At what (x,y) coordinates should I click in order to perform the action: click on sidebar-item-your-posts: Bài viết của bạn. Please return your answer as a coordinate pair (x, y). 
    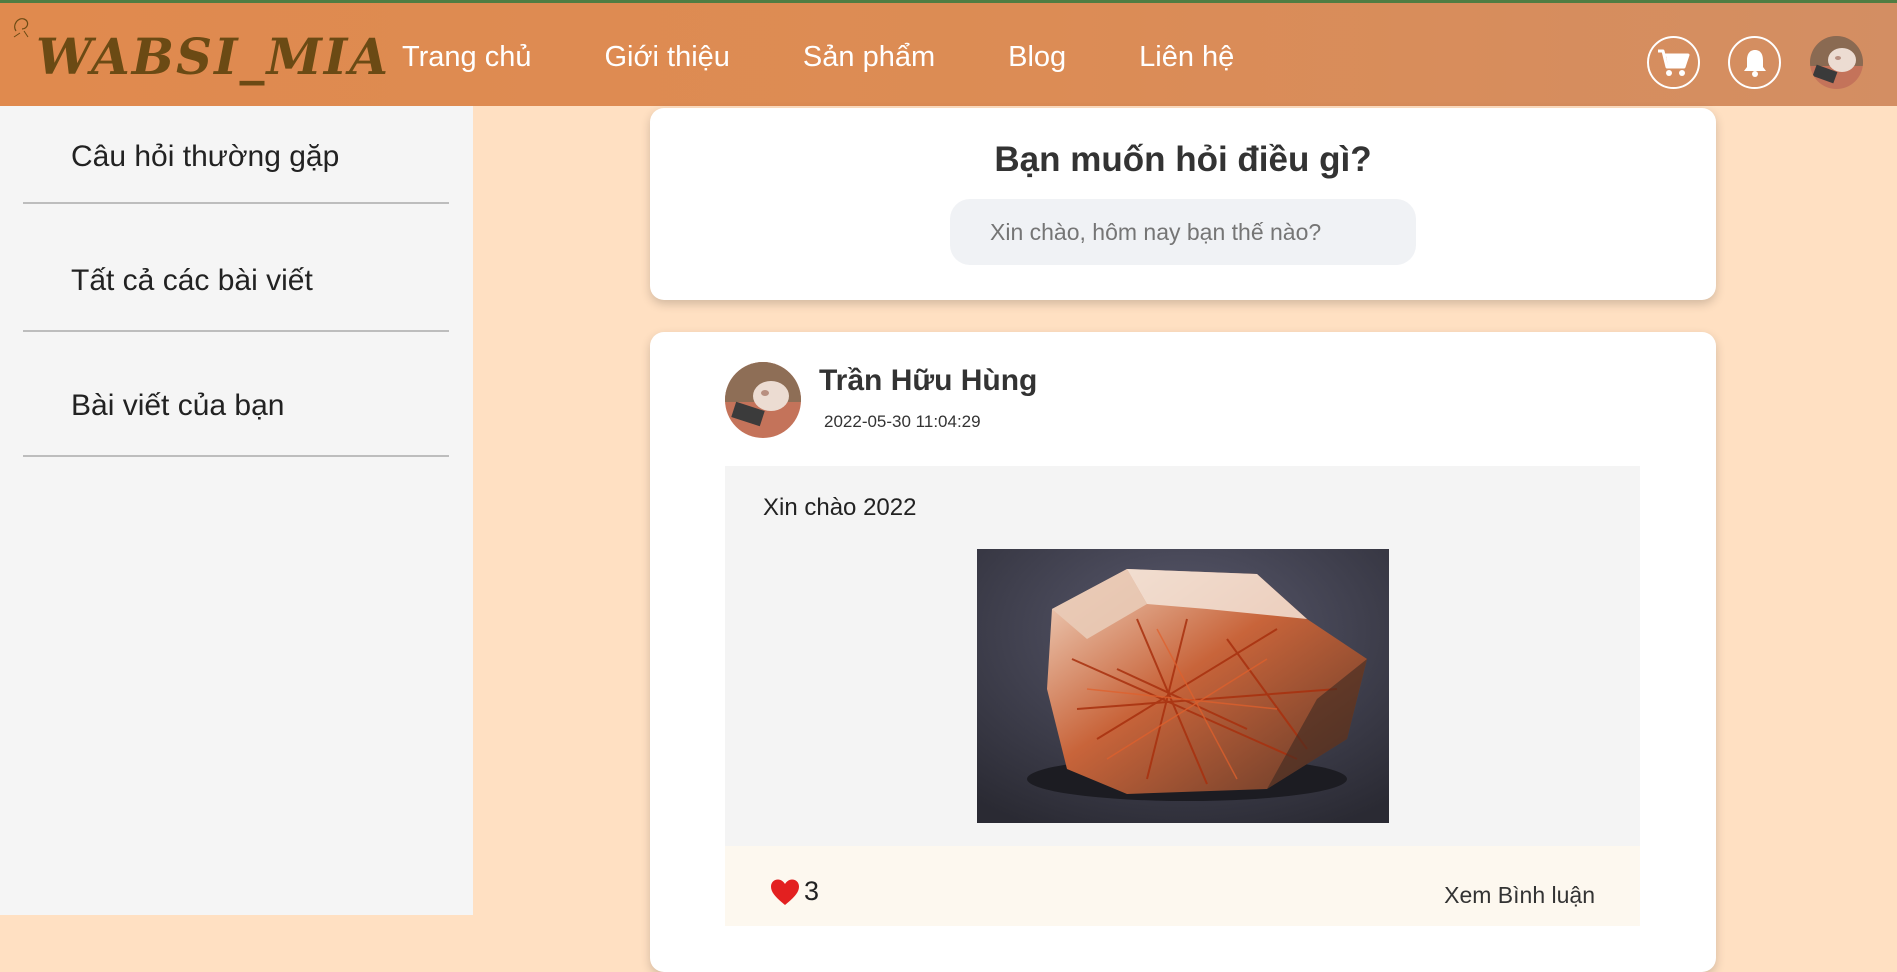
    Looking at the image, I should click on (236, 407).